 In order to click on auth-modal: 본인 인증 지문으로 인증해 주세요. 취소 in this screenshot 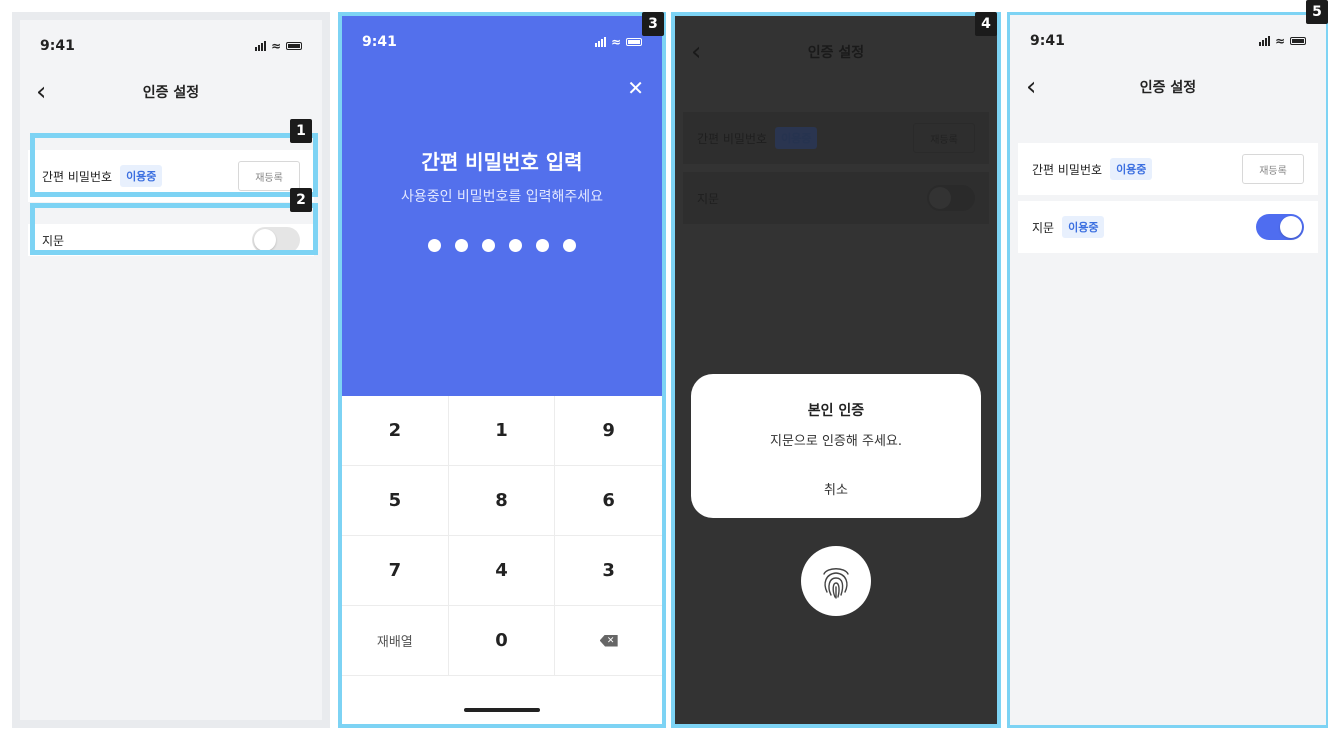, I will do `click(836, 446)`.